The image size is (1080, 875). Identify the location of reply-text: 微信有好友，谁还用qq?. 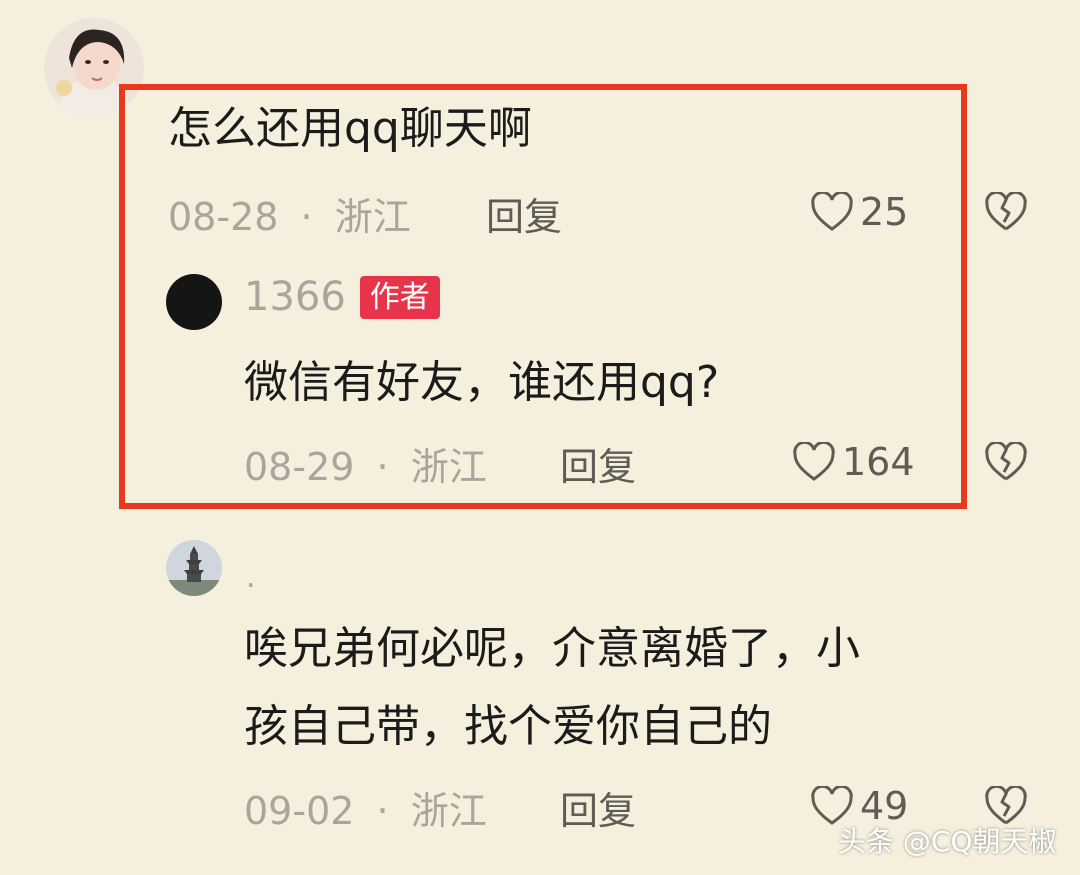
(482, 382).